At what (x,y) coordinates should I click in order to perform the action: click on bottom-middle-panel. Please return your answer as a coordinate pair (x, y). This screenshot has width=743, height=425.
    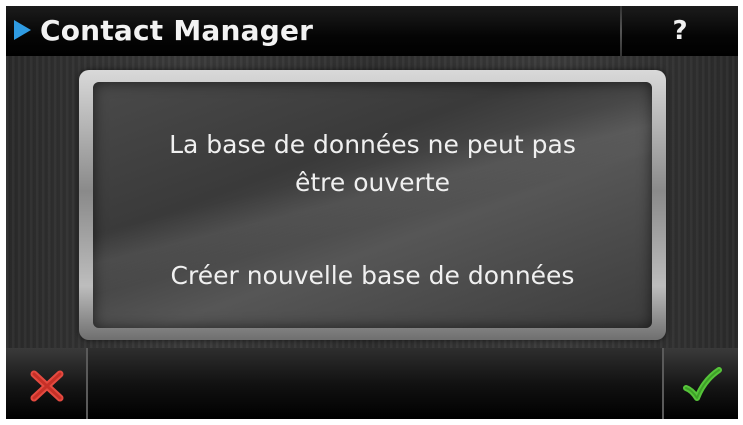
    Looking at the image, I should click on (375, 383).